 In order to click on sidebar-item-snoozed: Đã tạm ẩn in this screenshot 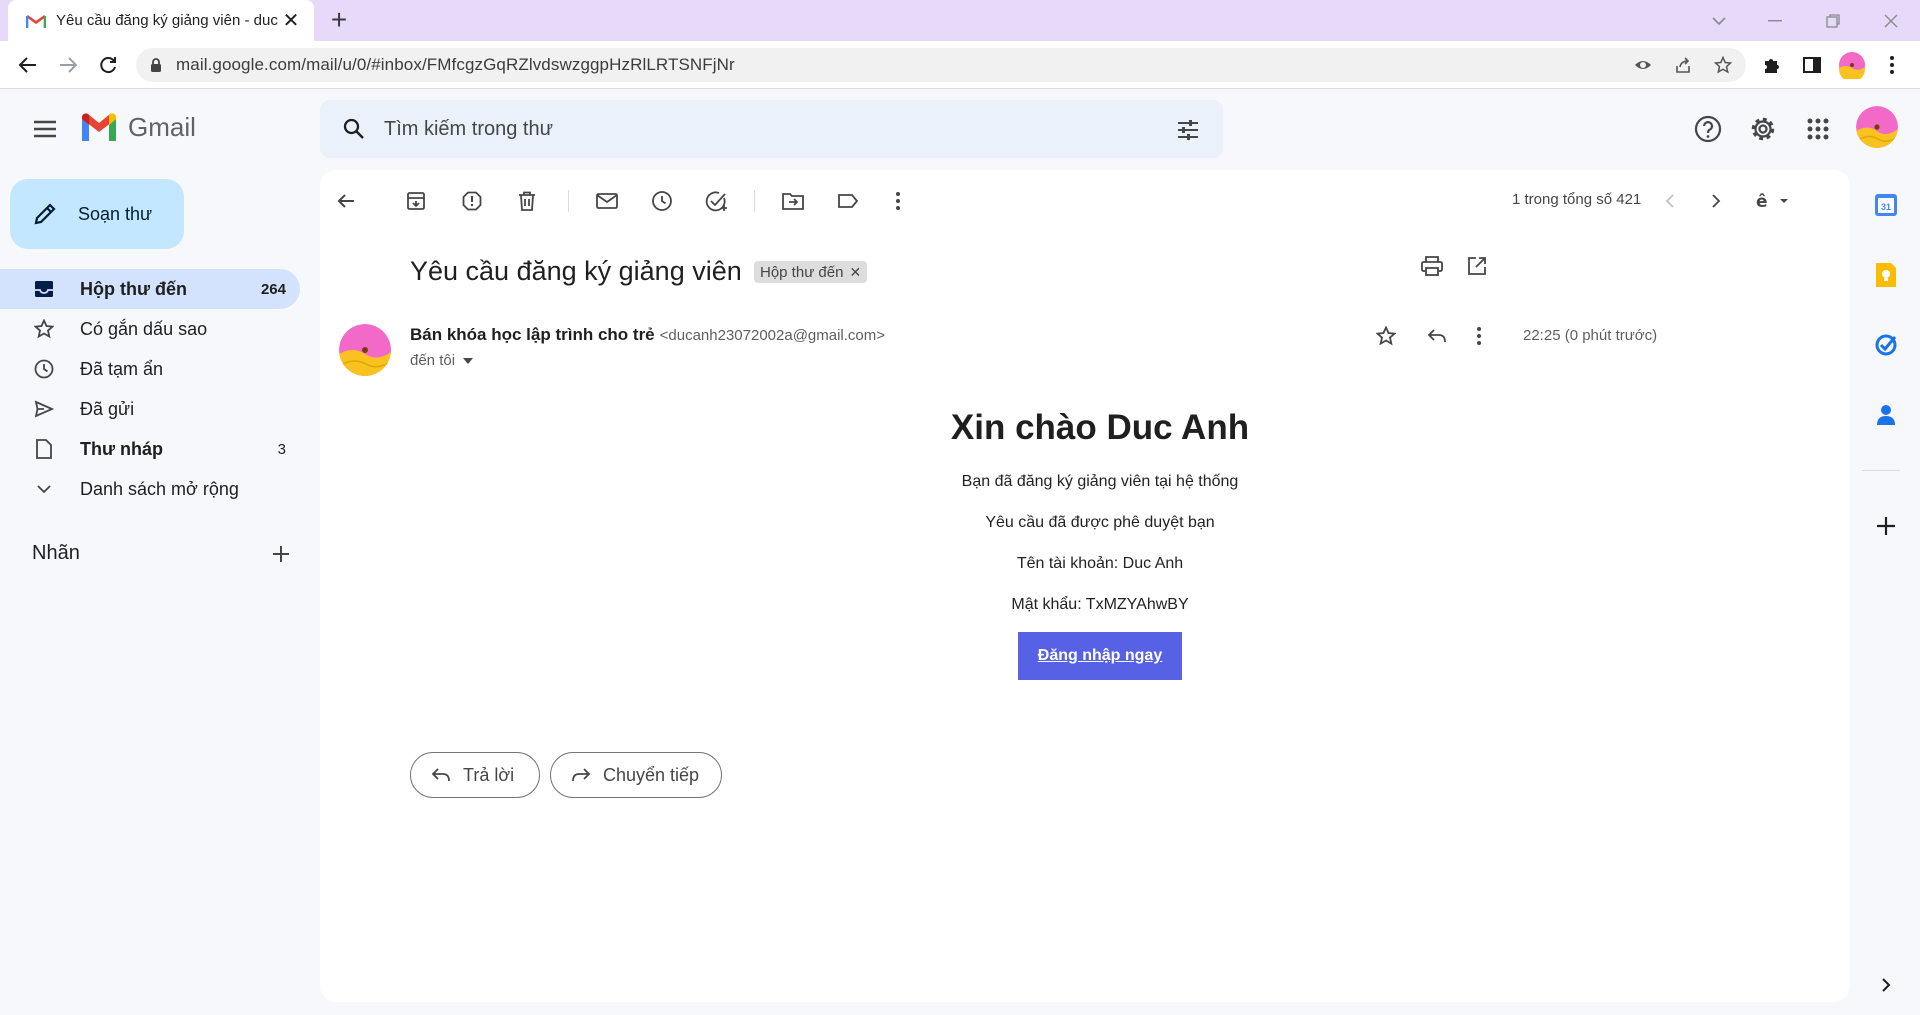, I will do `click(150, 369)`.